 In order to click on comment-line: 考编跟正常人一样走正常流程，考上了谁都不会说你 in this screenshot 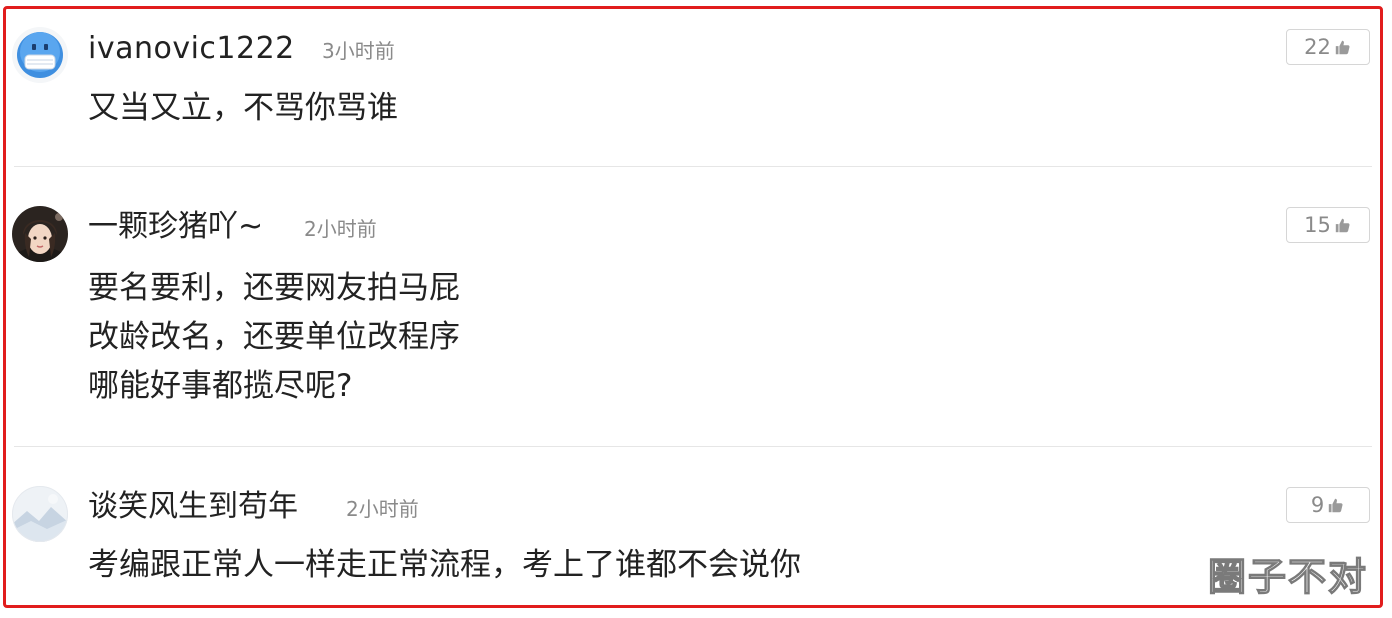, I will do `click(444, 565)`.